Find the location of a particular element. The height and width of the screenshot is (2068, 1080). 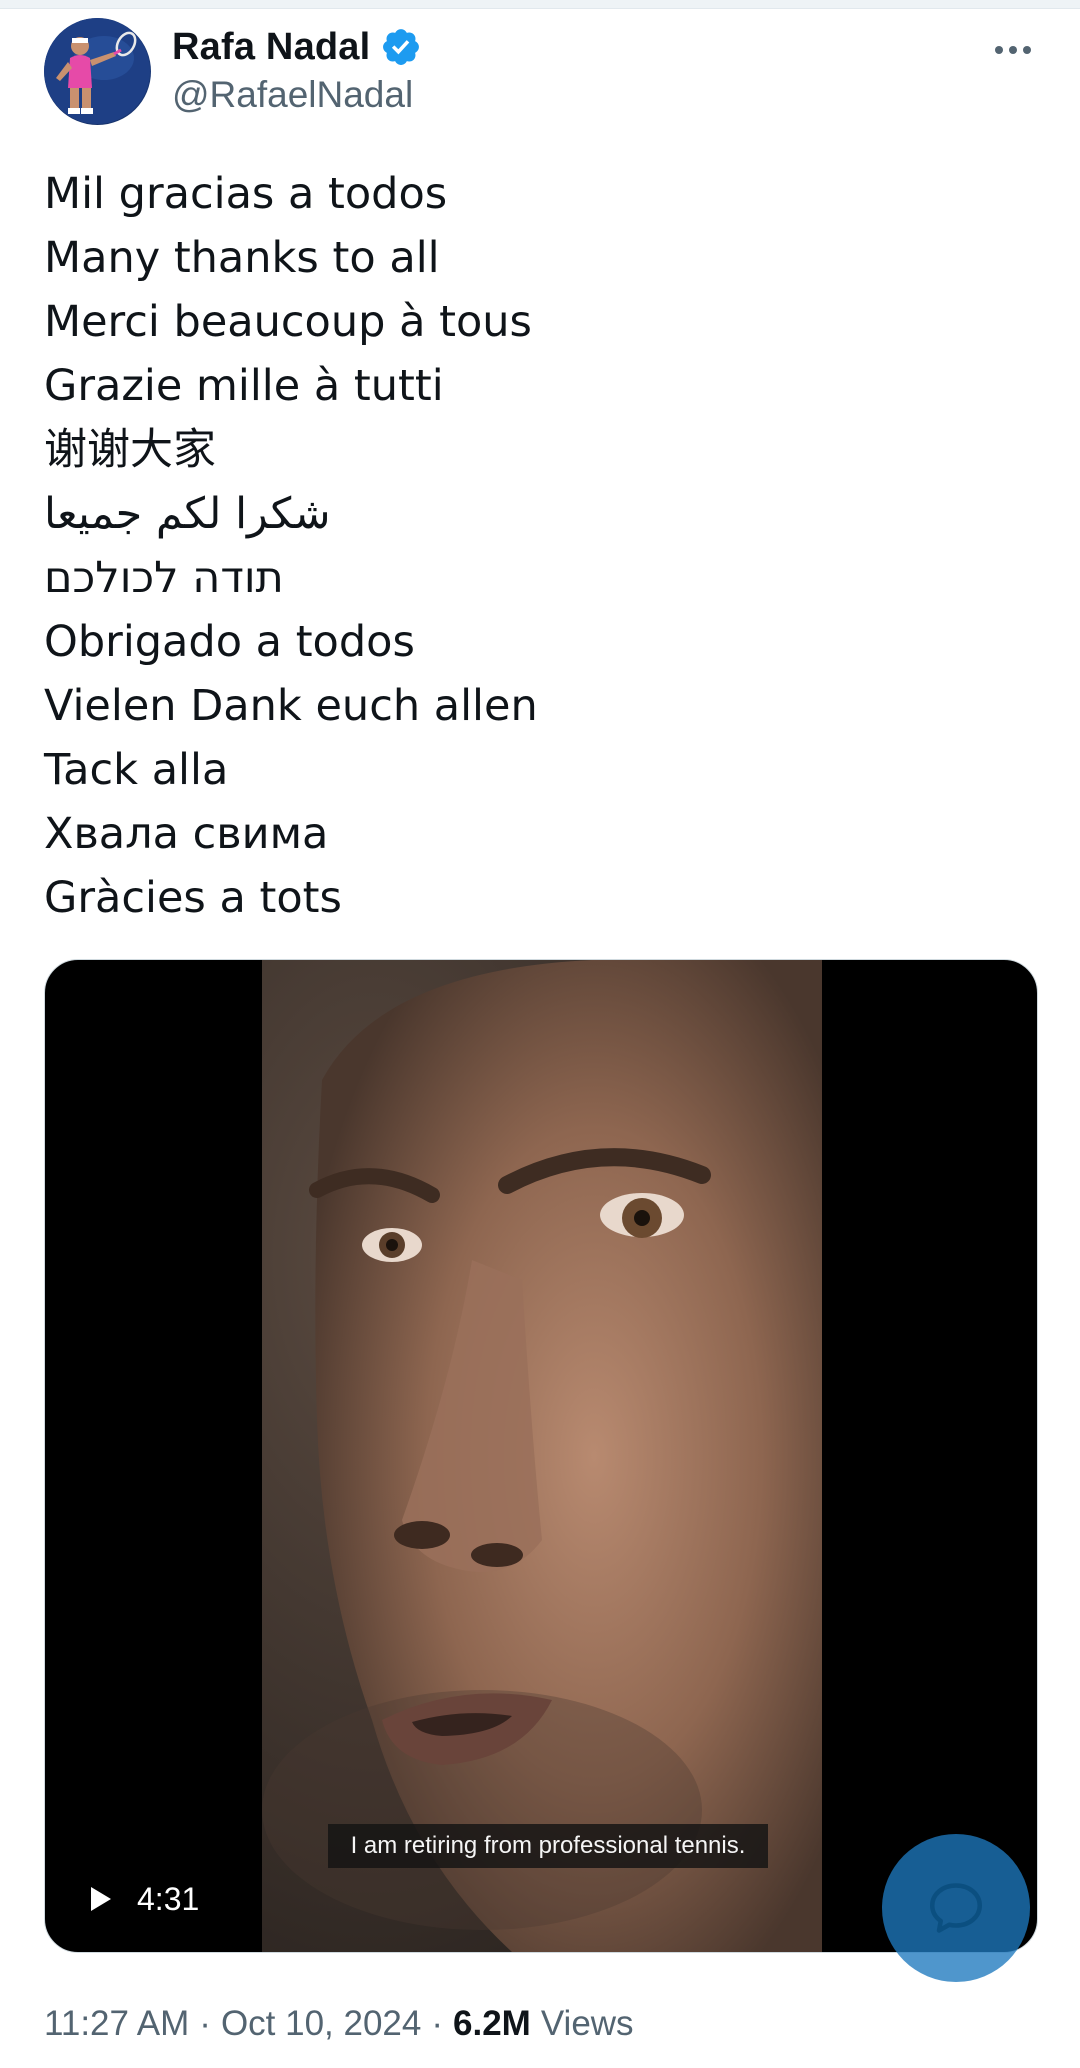

tweet-line: Gràcies a tots is located at coordinates (193, 898).